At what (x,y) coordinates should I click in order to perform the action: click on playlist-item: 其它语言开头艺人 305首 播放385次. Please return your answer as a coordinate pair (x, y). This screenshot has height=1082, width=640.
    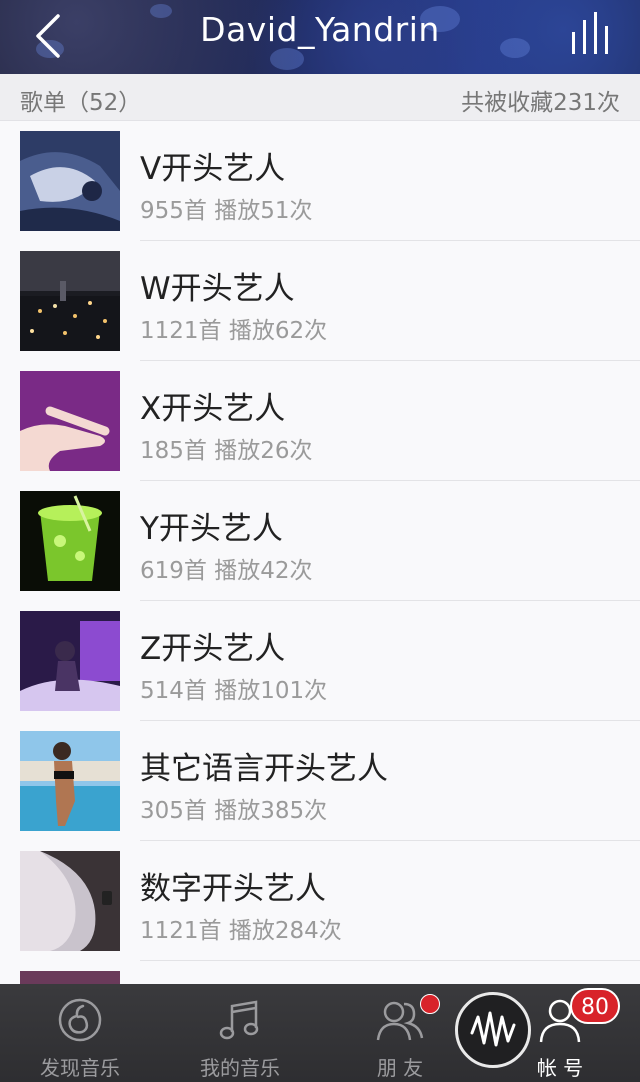
    Looking at the image, I should click on (320, 781).